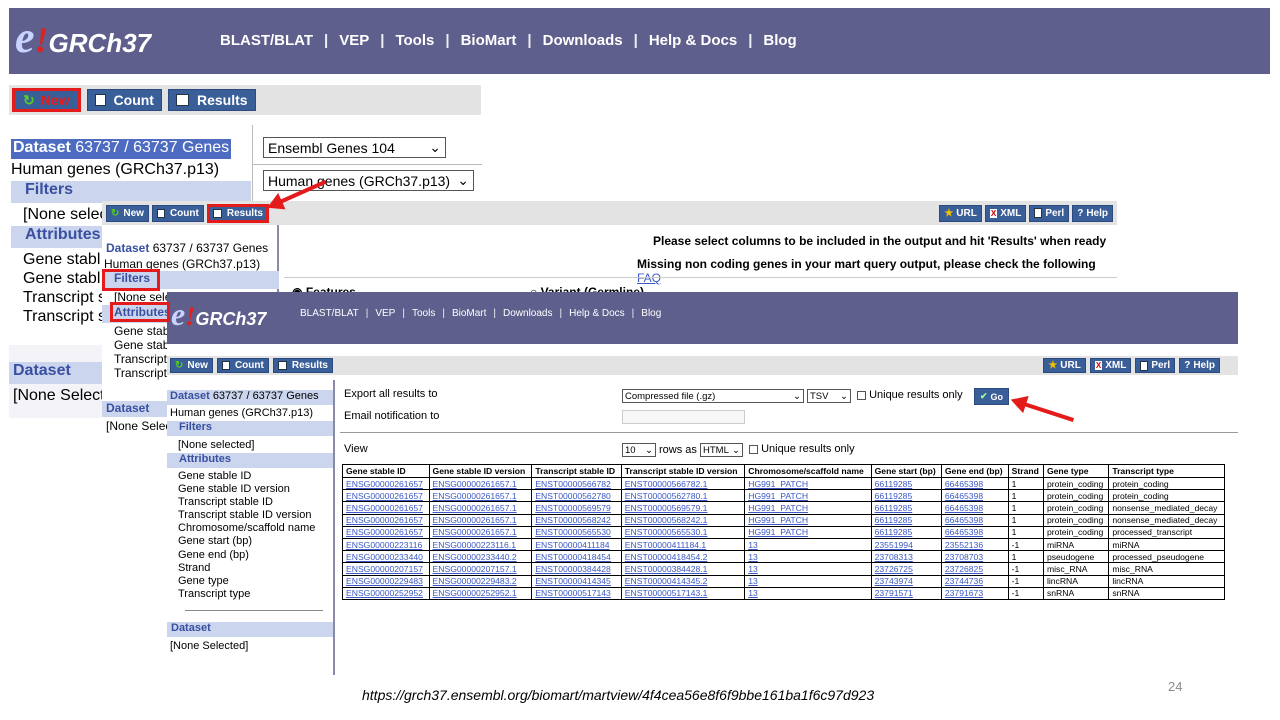 The height and width of the screenshot is (720, 1280). I want to click on nav-blast: BLAST/BLAT, so click(329, 313).